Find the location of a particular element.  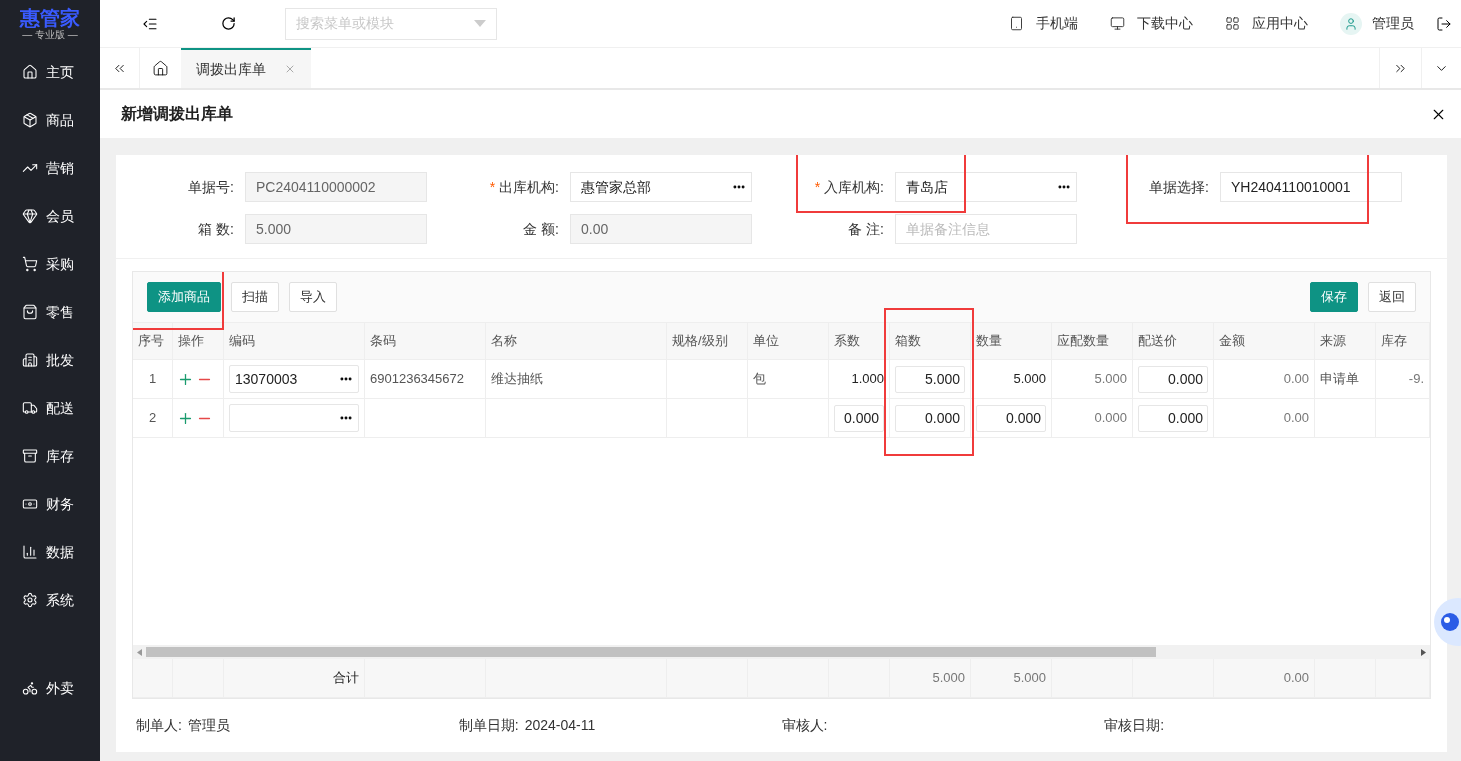

grid-icon is located at coordinates (1232, 23).